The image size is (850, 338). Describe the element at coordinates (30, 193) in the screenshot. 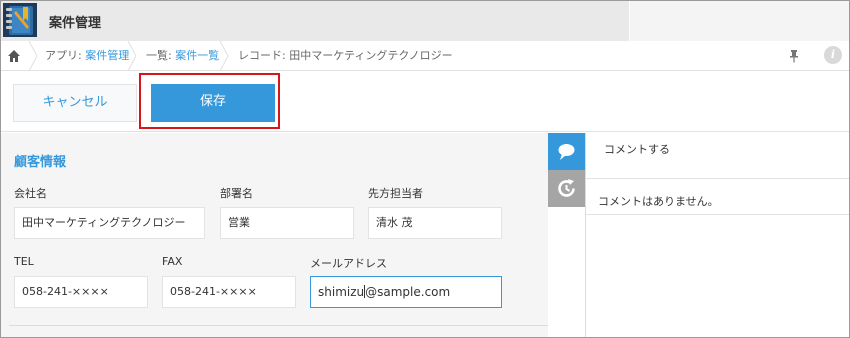

I see `company-label: 会社名` at that location.